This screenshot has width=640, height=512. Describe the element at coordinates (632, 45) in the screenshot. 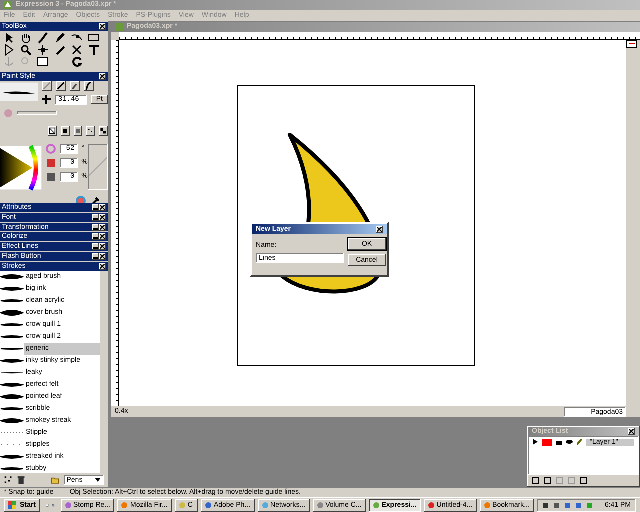

I see `view-icon` at that location.